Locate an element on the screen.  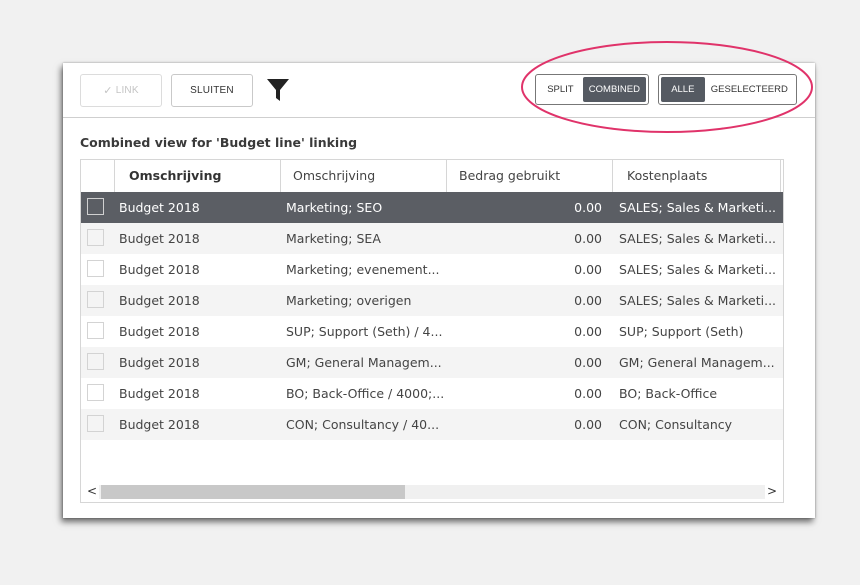
funnel-icon is located at coordinates (278, 90).